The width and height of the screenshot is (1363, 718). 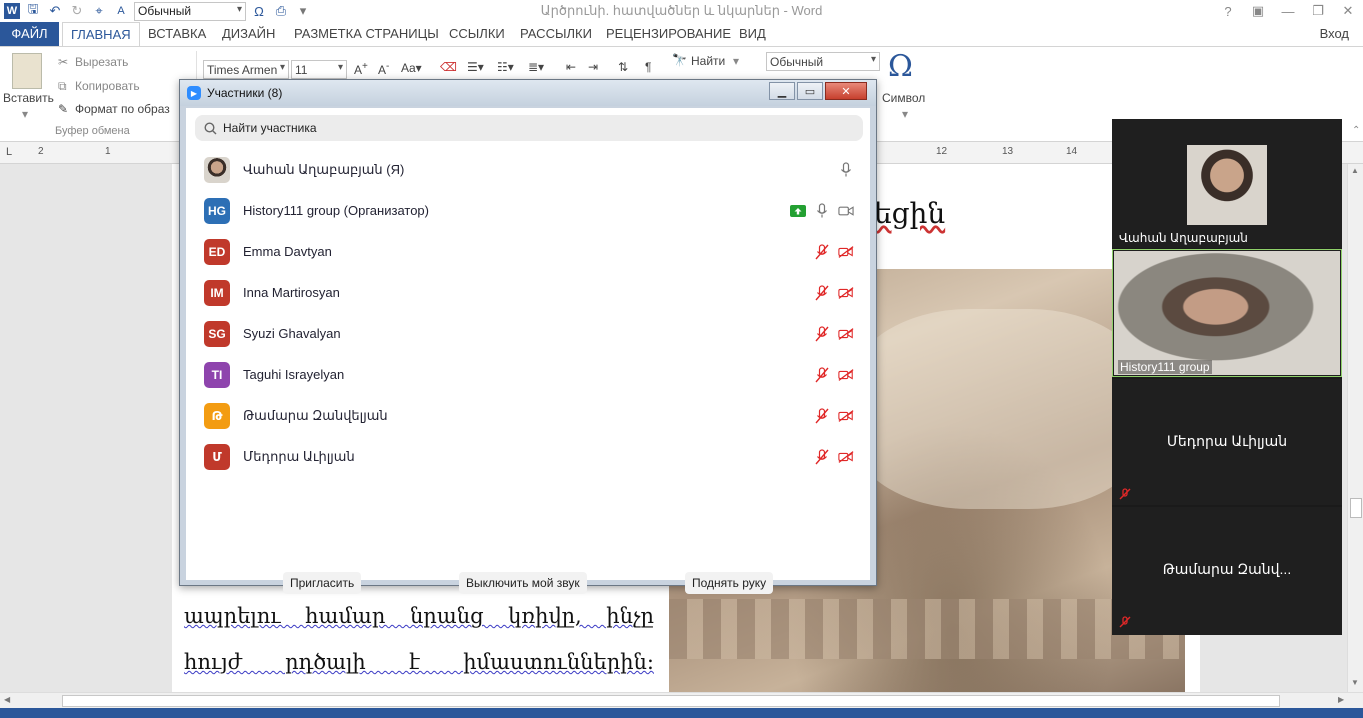 What do you see at coordinates (101, 34) in the screenshot?
I see `tab-home: ГЛАВНАЯ` at bounding box center [101, 34].